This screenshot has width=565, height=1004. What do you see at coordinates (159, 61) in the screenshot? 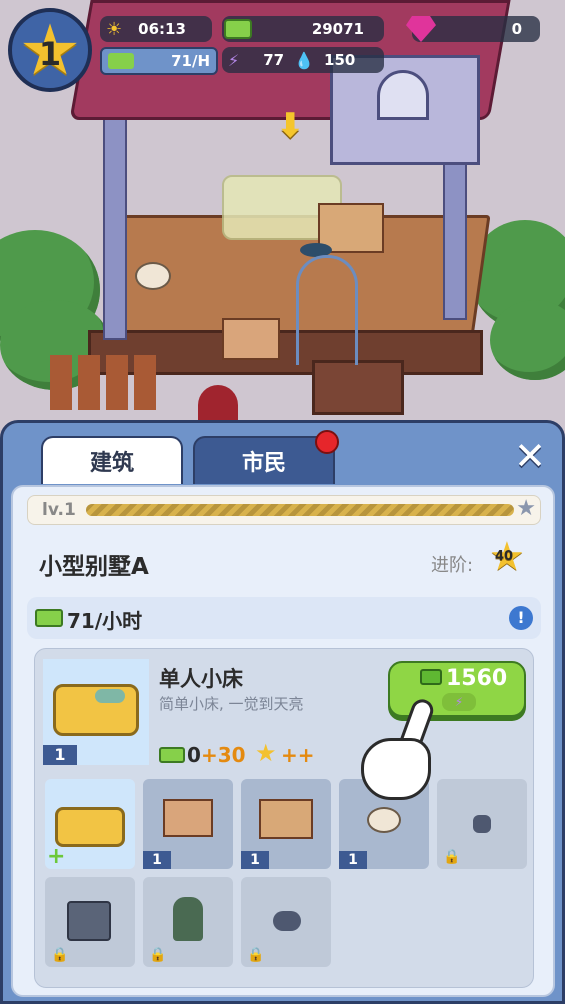
I see `income-display: 71/H` at bounding box center [159, 61].